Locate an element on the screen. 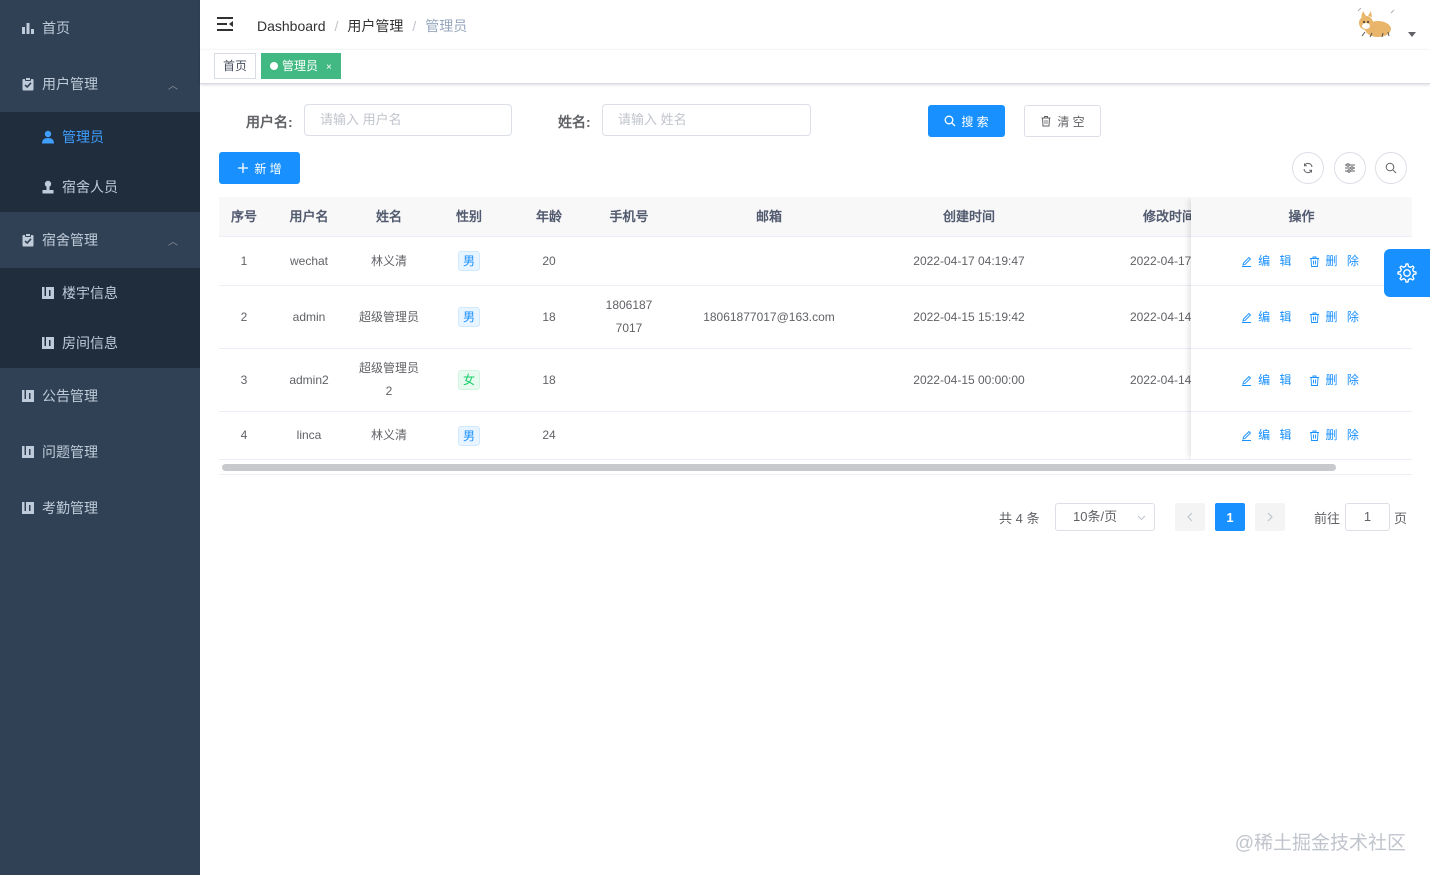 This screenshot has width=1430, height=875. search-button-label: 搜 索 is located at coordinates (975, 121).